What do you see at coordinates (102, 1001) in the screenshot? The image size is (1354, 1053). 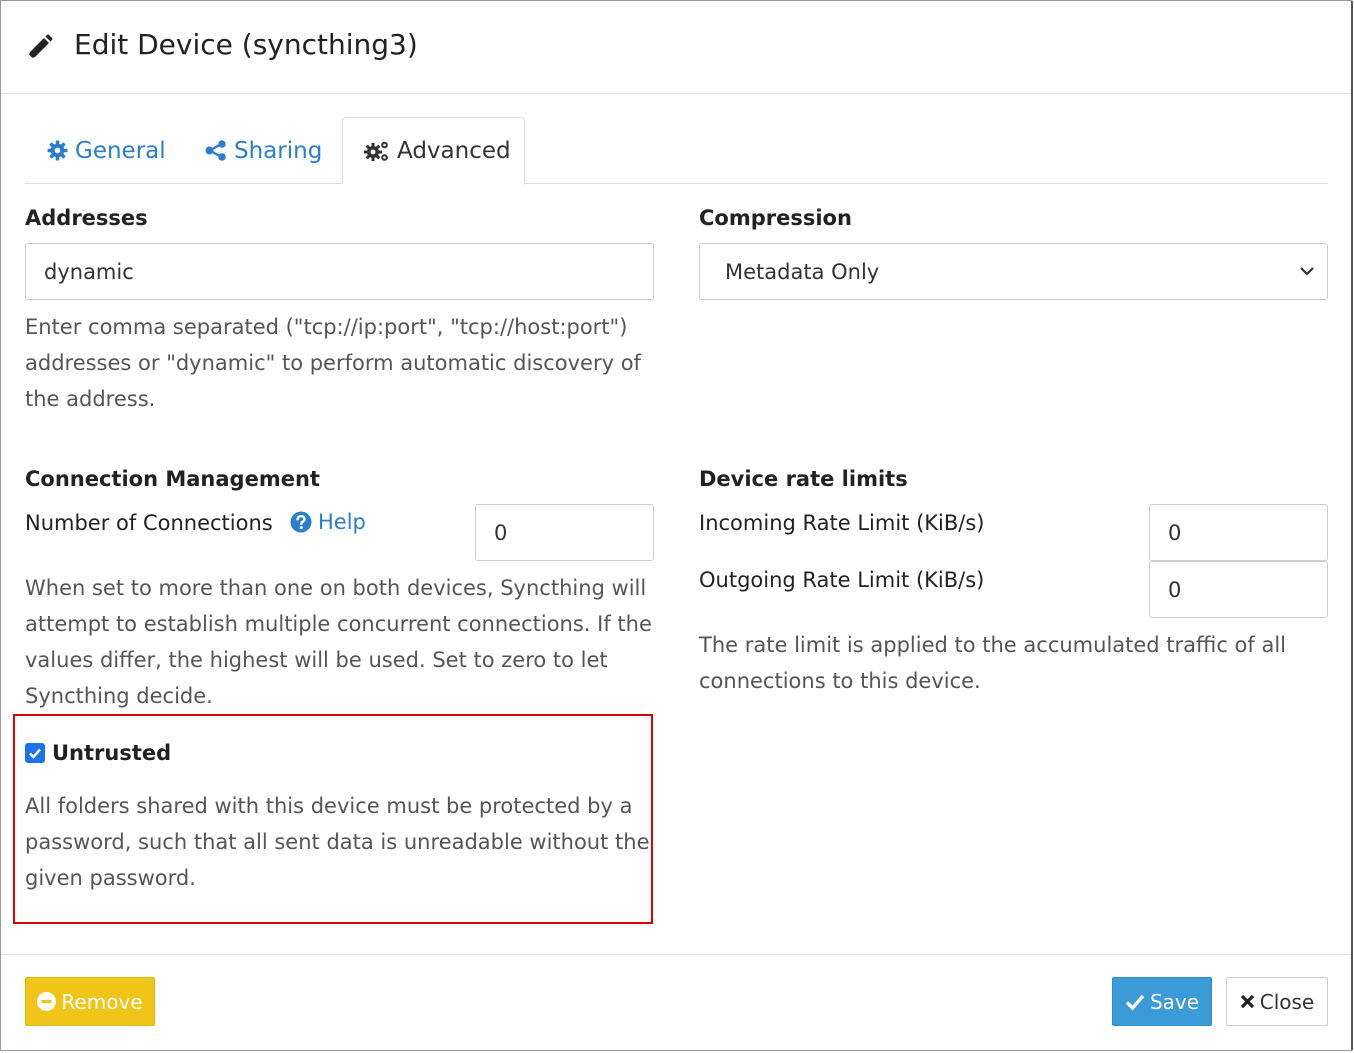 I see `remove-button-label: Remove` at bounding box center [102, 1001].